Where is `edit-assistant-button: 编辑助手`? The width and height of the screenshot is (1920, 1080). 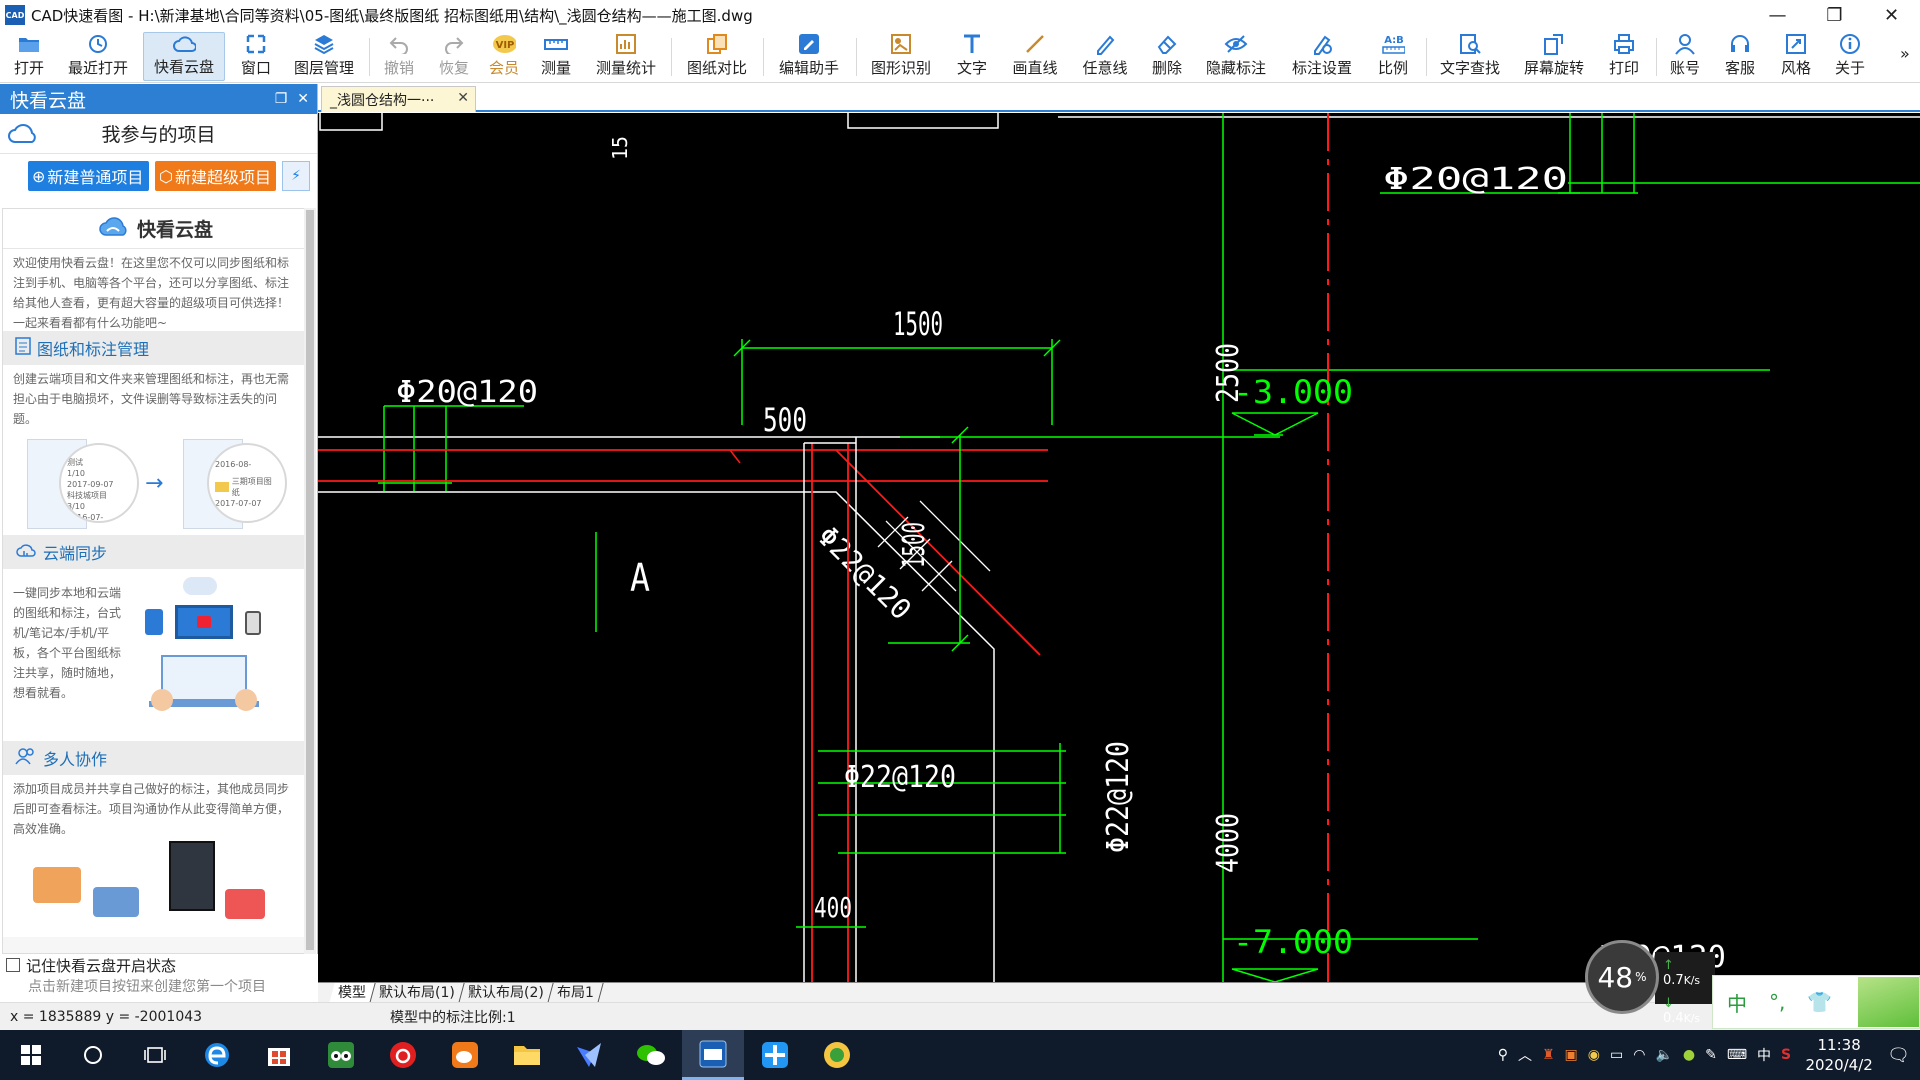
edit-assistant-button: 编辑助手 is located at coordinates (809, 56).